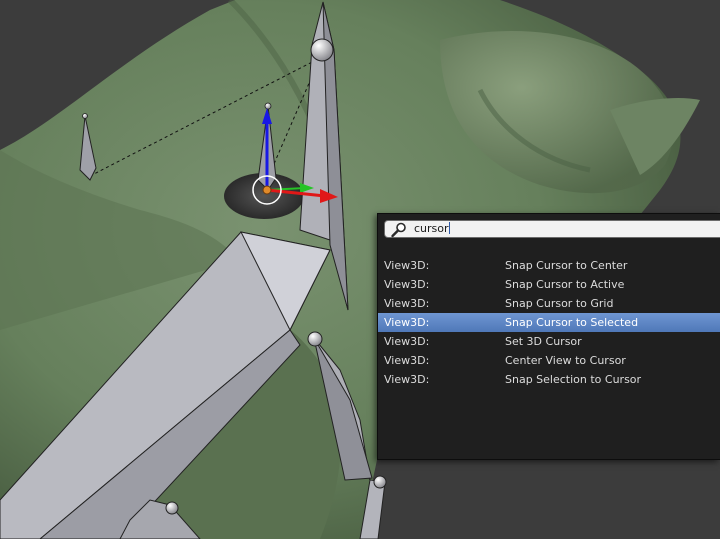  I want to click on result-operator: Center View to Cursor, so click(565, 360).